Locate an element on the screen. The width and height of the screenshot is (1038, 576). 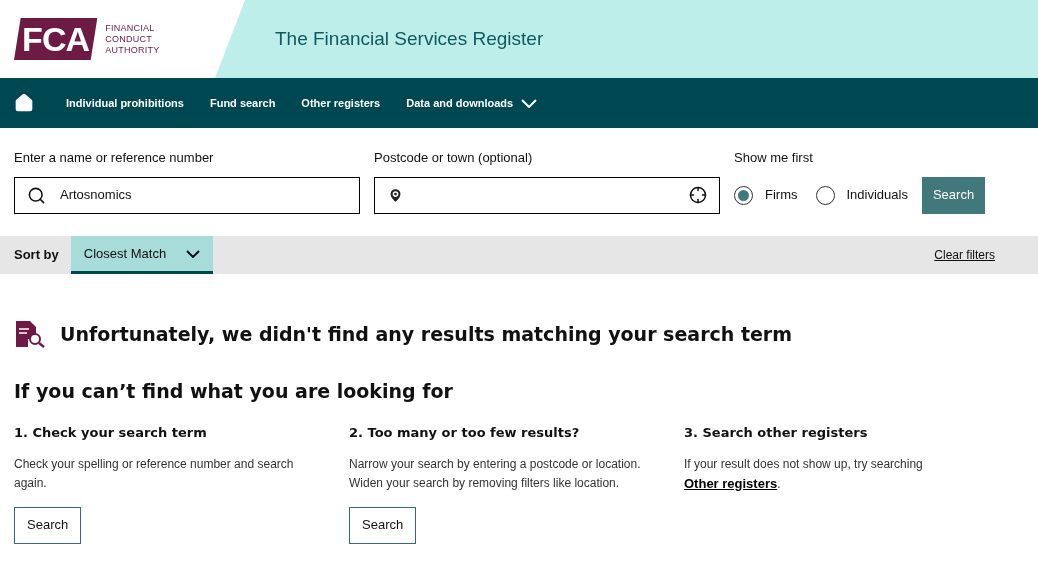
sort-dropdown: Closest Match is located at coordinates (142, 255).